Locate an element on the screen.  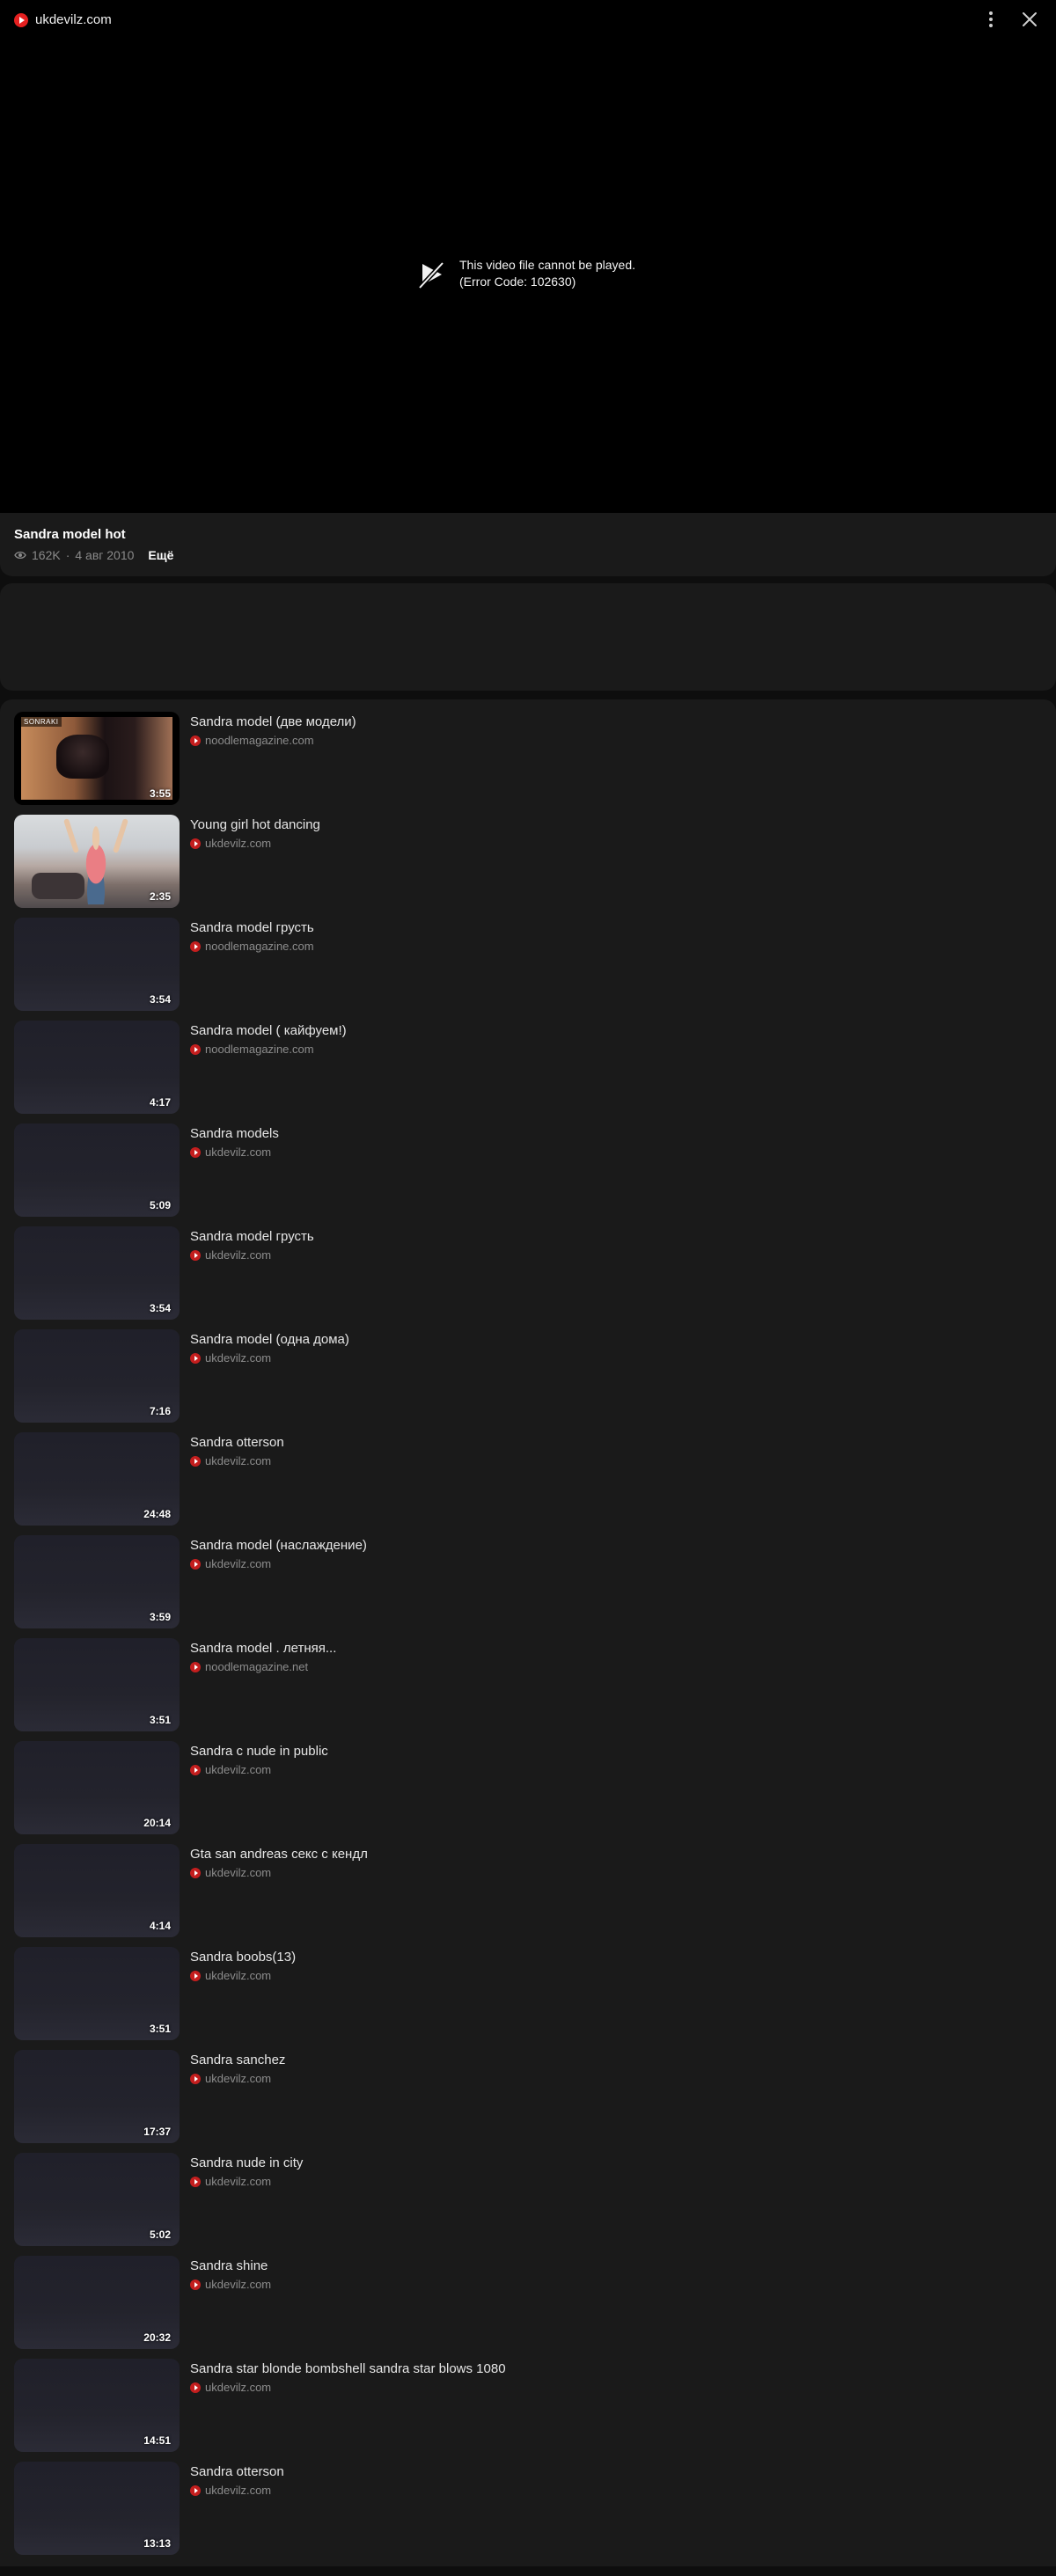
video-thumbnail: 5:02 is located at coordinates (97, 2199).